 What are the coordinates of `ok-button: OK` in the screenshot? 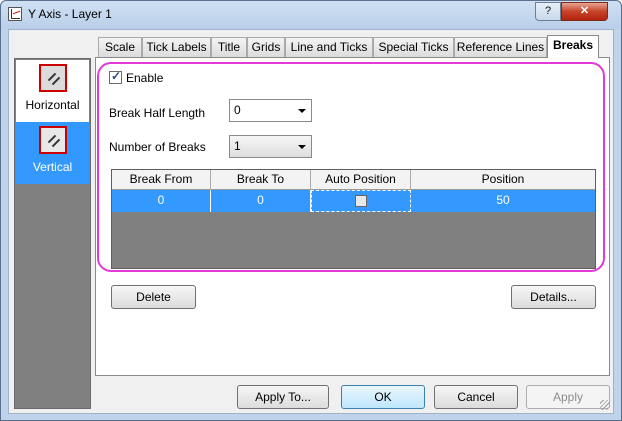 It's located at (383, 397).